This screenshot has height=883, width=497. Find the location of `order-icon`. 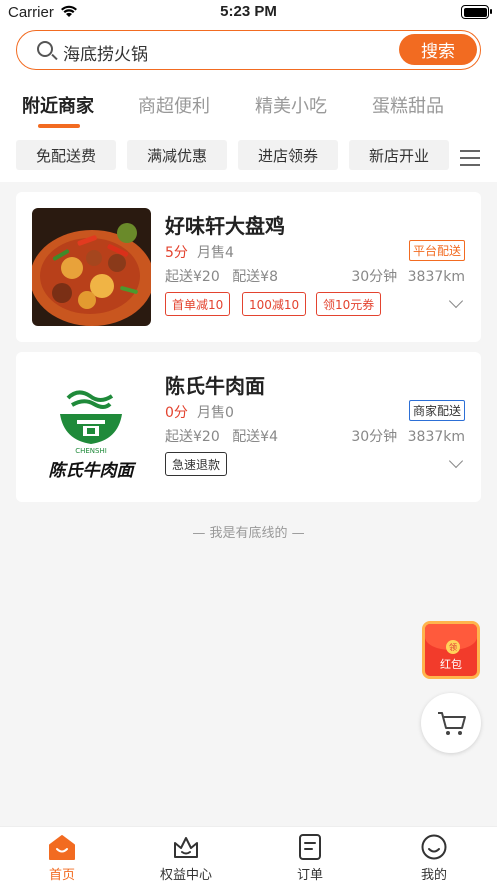

order-icon is located at coordinates (310, 847).